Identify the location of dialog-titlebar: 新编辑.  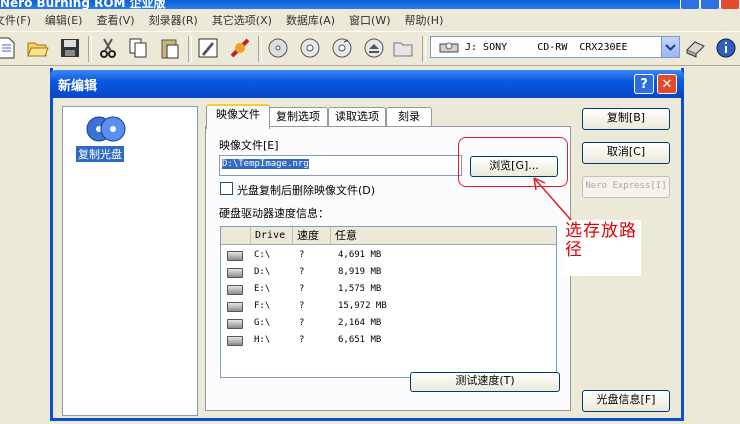
(367, 84).